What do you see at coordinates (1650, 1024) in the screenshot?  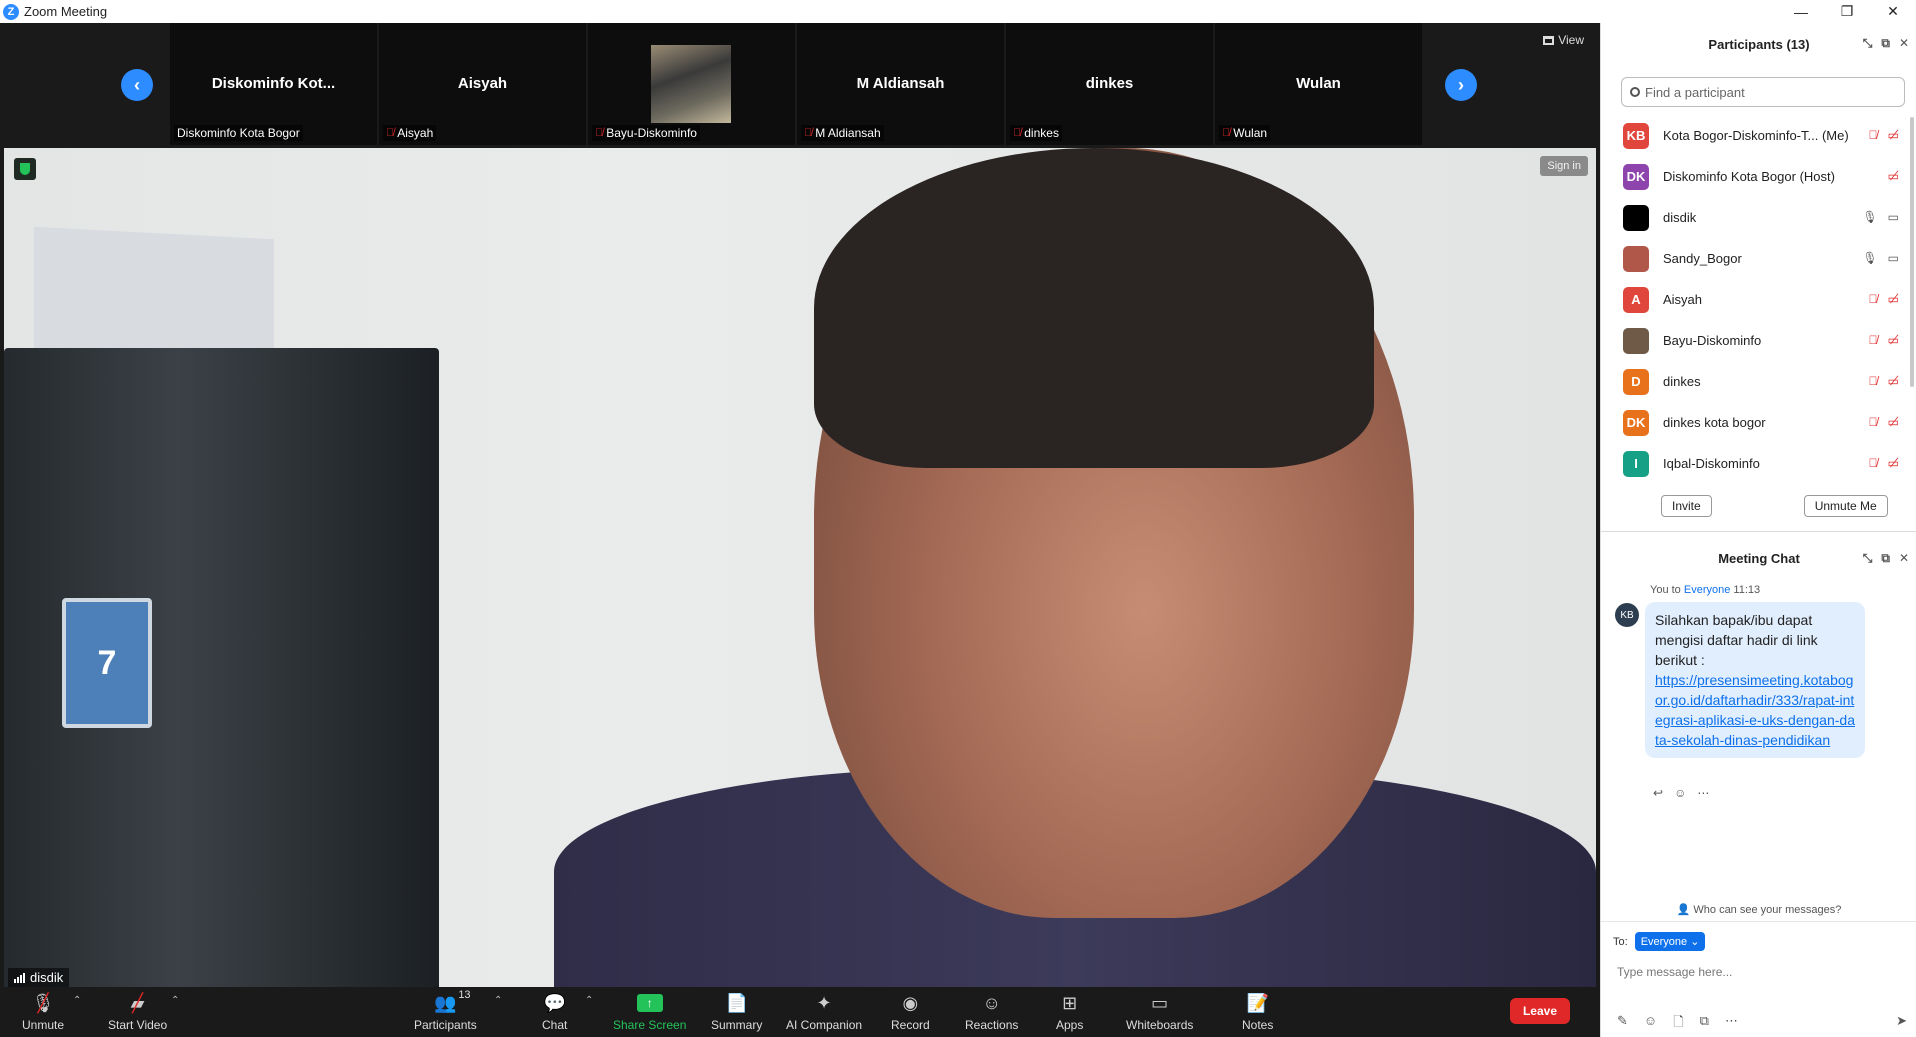 I see `emoji-icon: ☺` at bounding box center [1650, 1024].